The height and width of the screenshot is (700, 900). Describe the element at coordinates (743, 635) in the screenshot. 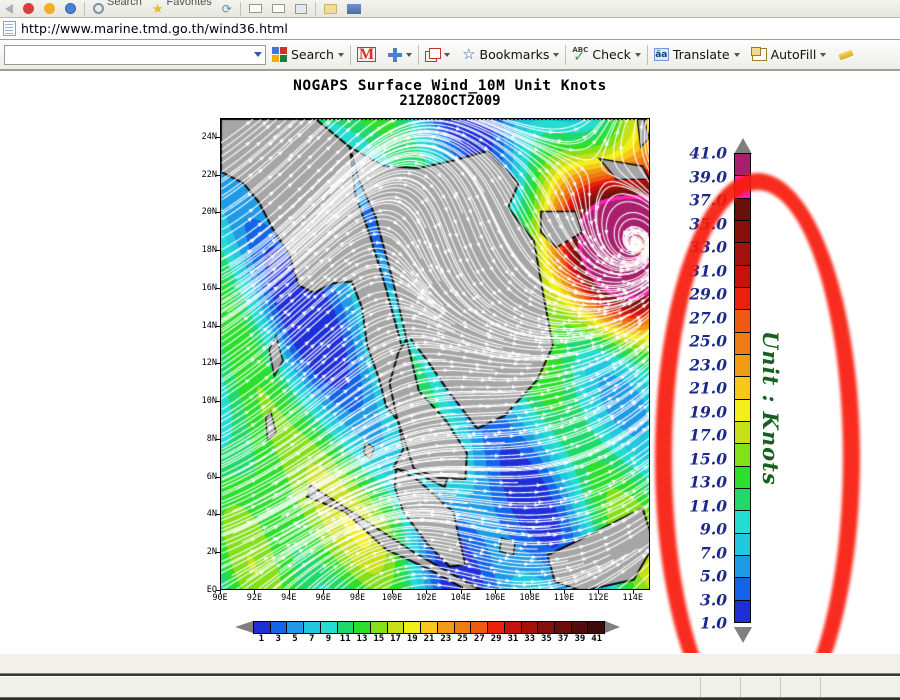

I see `colorbar-under-cap-icon` at that location.